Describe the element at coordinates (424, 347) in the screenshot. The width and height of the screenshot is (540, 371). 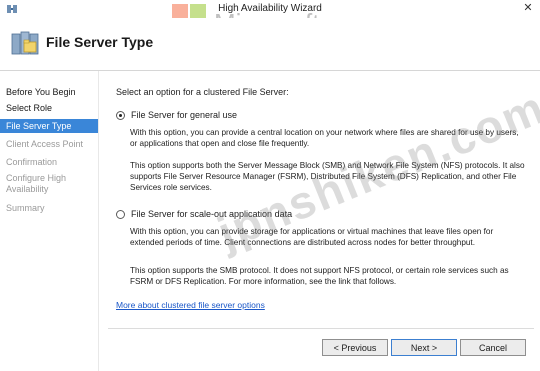
I see `next-button: Next >` at that location.